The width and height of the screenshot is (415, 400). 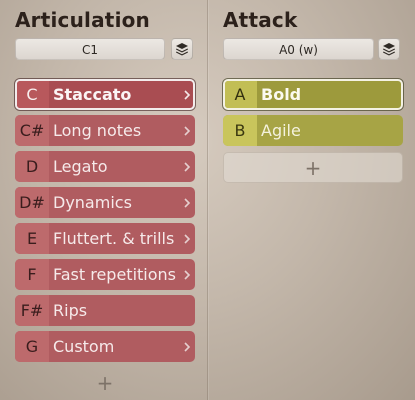 I want to click on articulation-item: G Custom, so click(x=105, y=346).